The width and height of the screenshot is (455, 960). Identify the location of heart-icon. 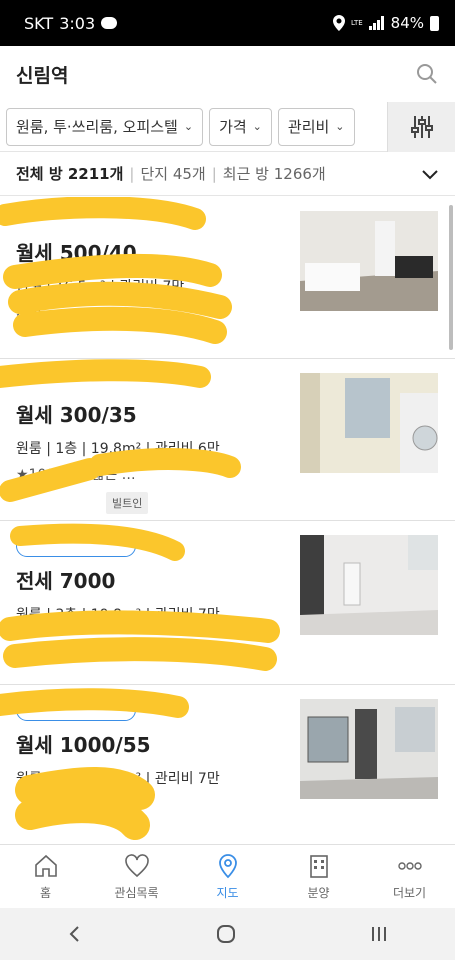
(136, 866).